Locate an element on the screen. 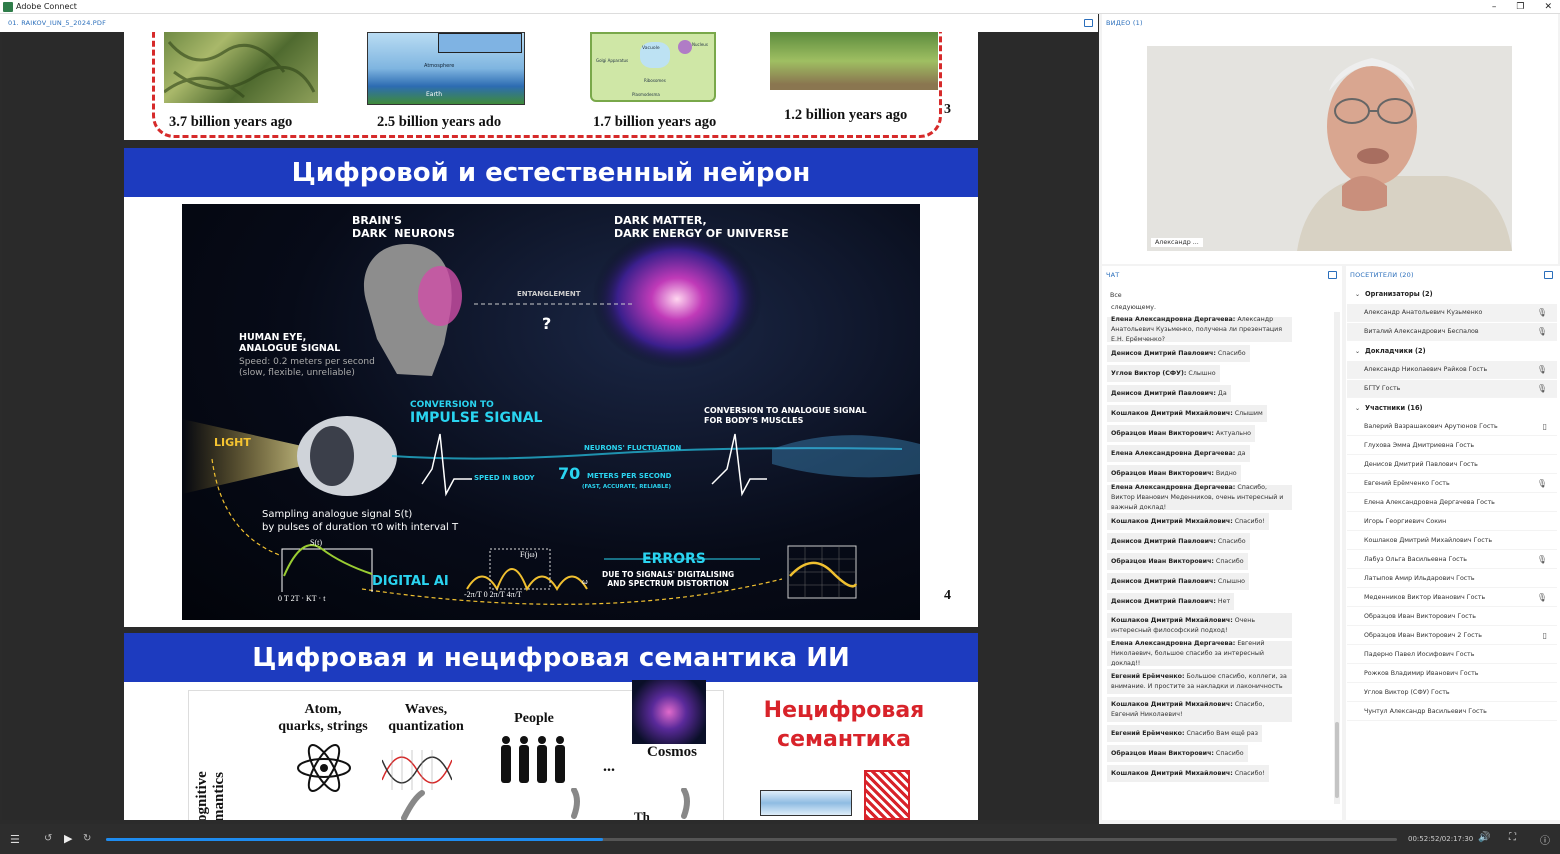 The image size is (1560, 854). speed-value: 70 is located at coordinates (569, 473).